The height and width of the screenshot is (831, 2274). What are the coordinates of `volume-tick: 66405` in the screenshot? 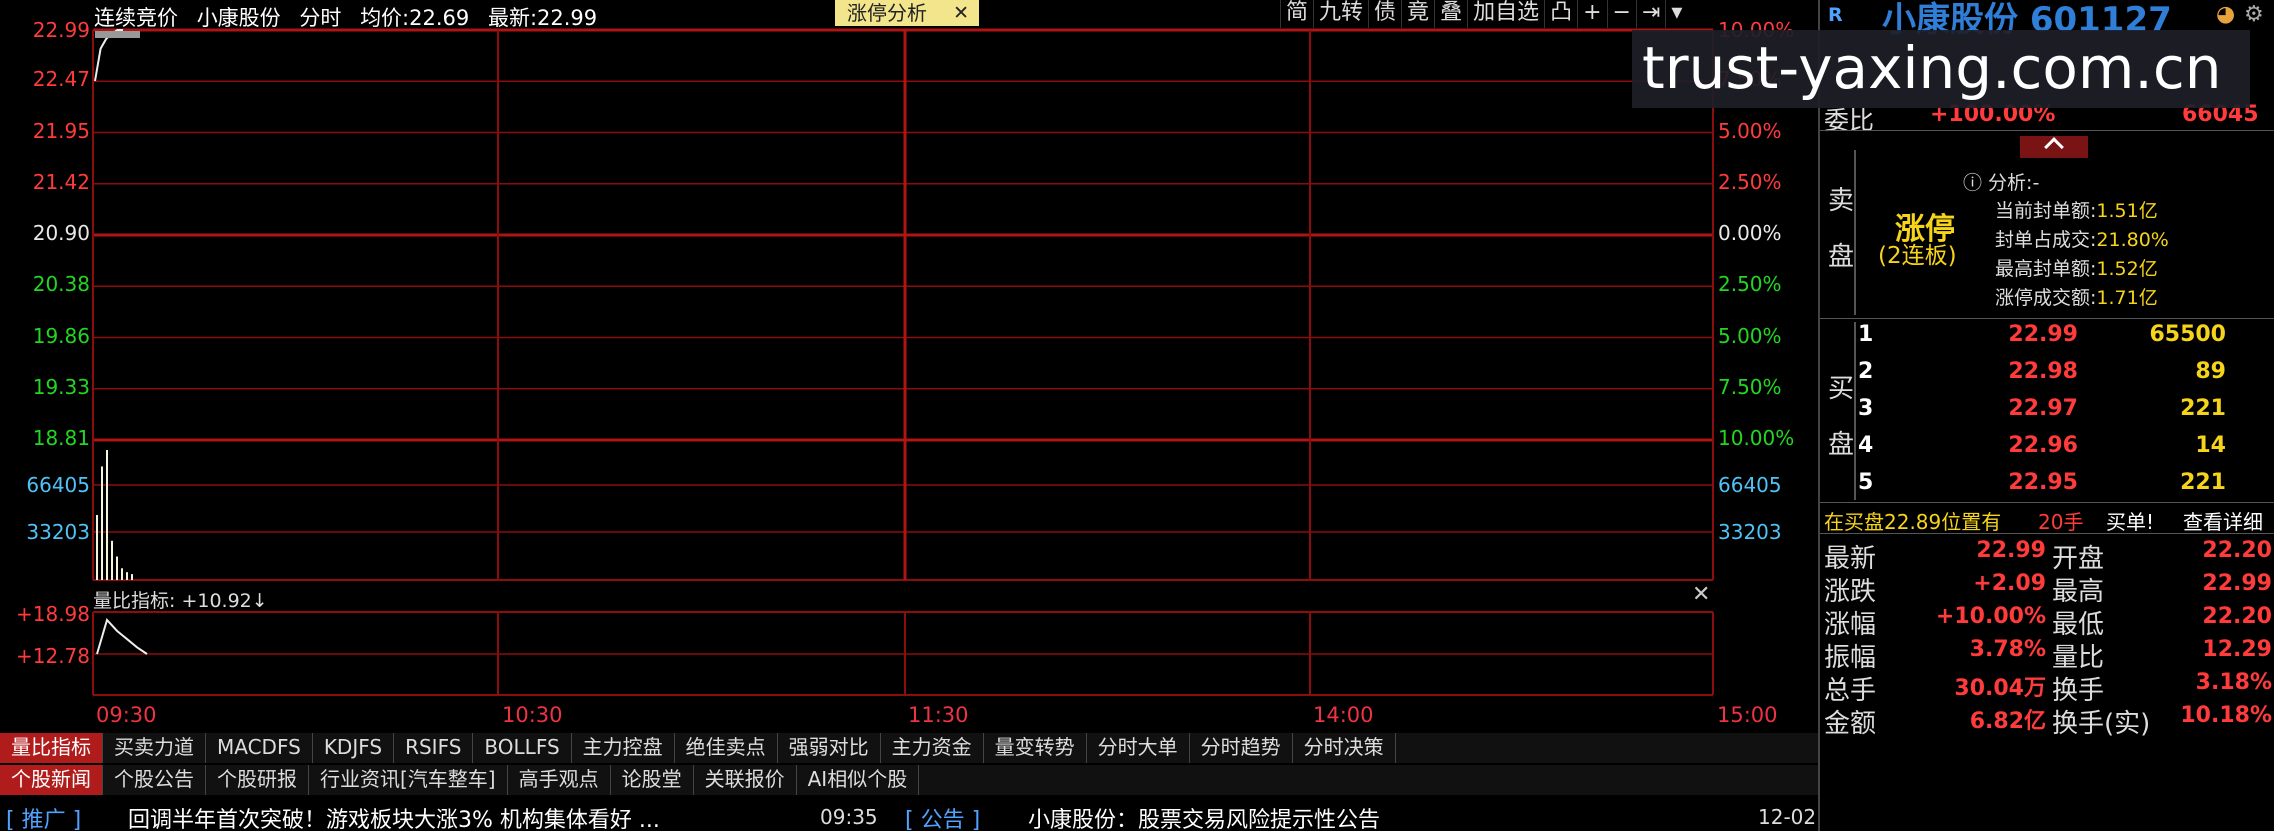 It's located at (58, 485).